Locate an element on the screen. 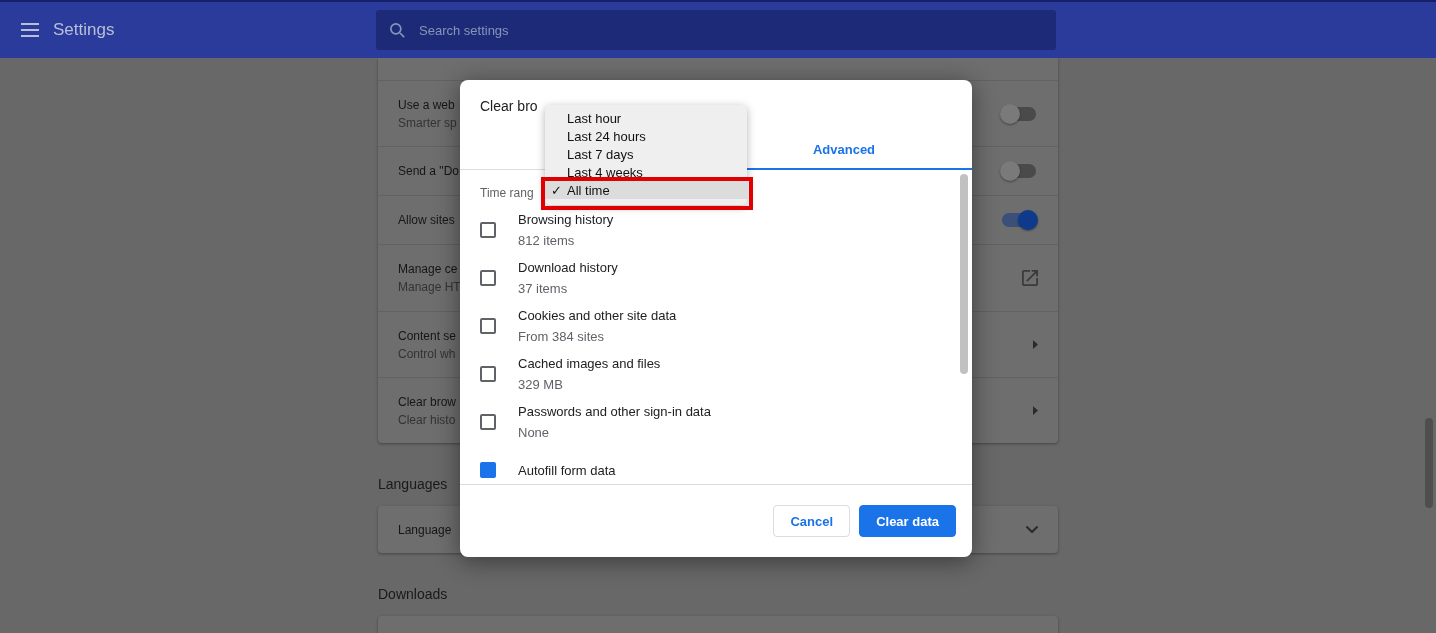  clear-data-button: Clear data is located at coordinates (907, 521).